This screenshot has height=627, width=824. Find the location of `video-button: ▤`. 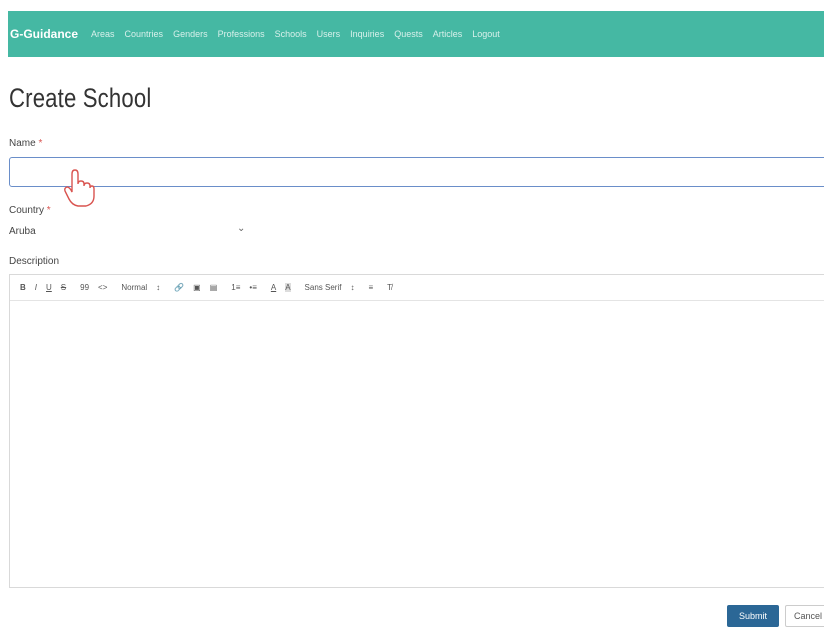

video-button: ▤ is located at coordinates (214, 287).